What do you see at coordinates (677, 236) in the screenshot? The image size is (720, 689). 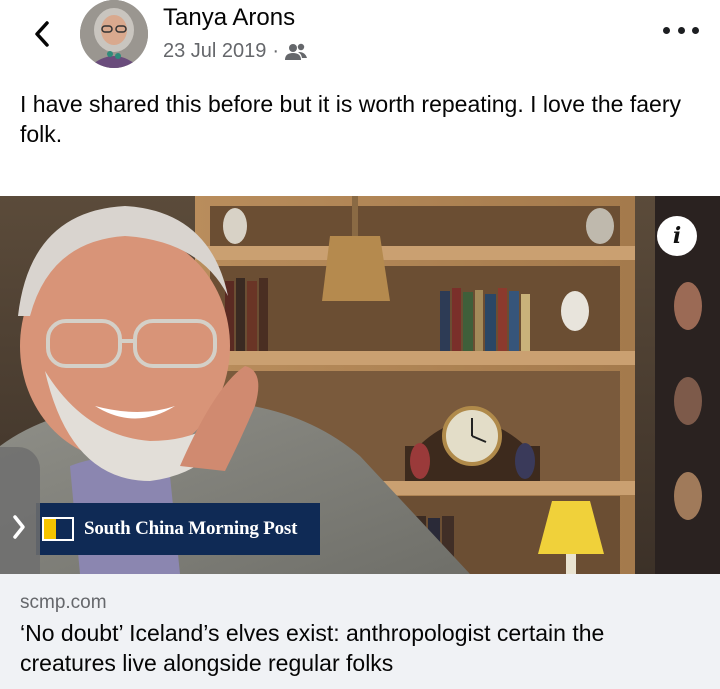 I see `info-button: i` at bounding box center [677, 236].